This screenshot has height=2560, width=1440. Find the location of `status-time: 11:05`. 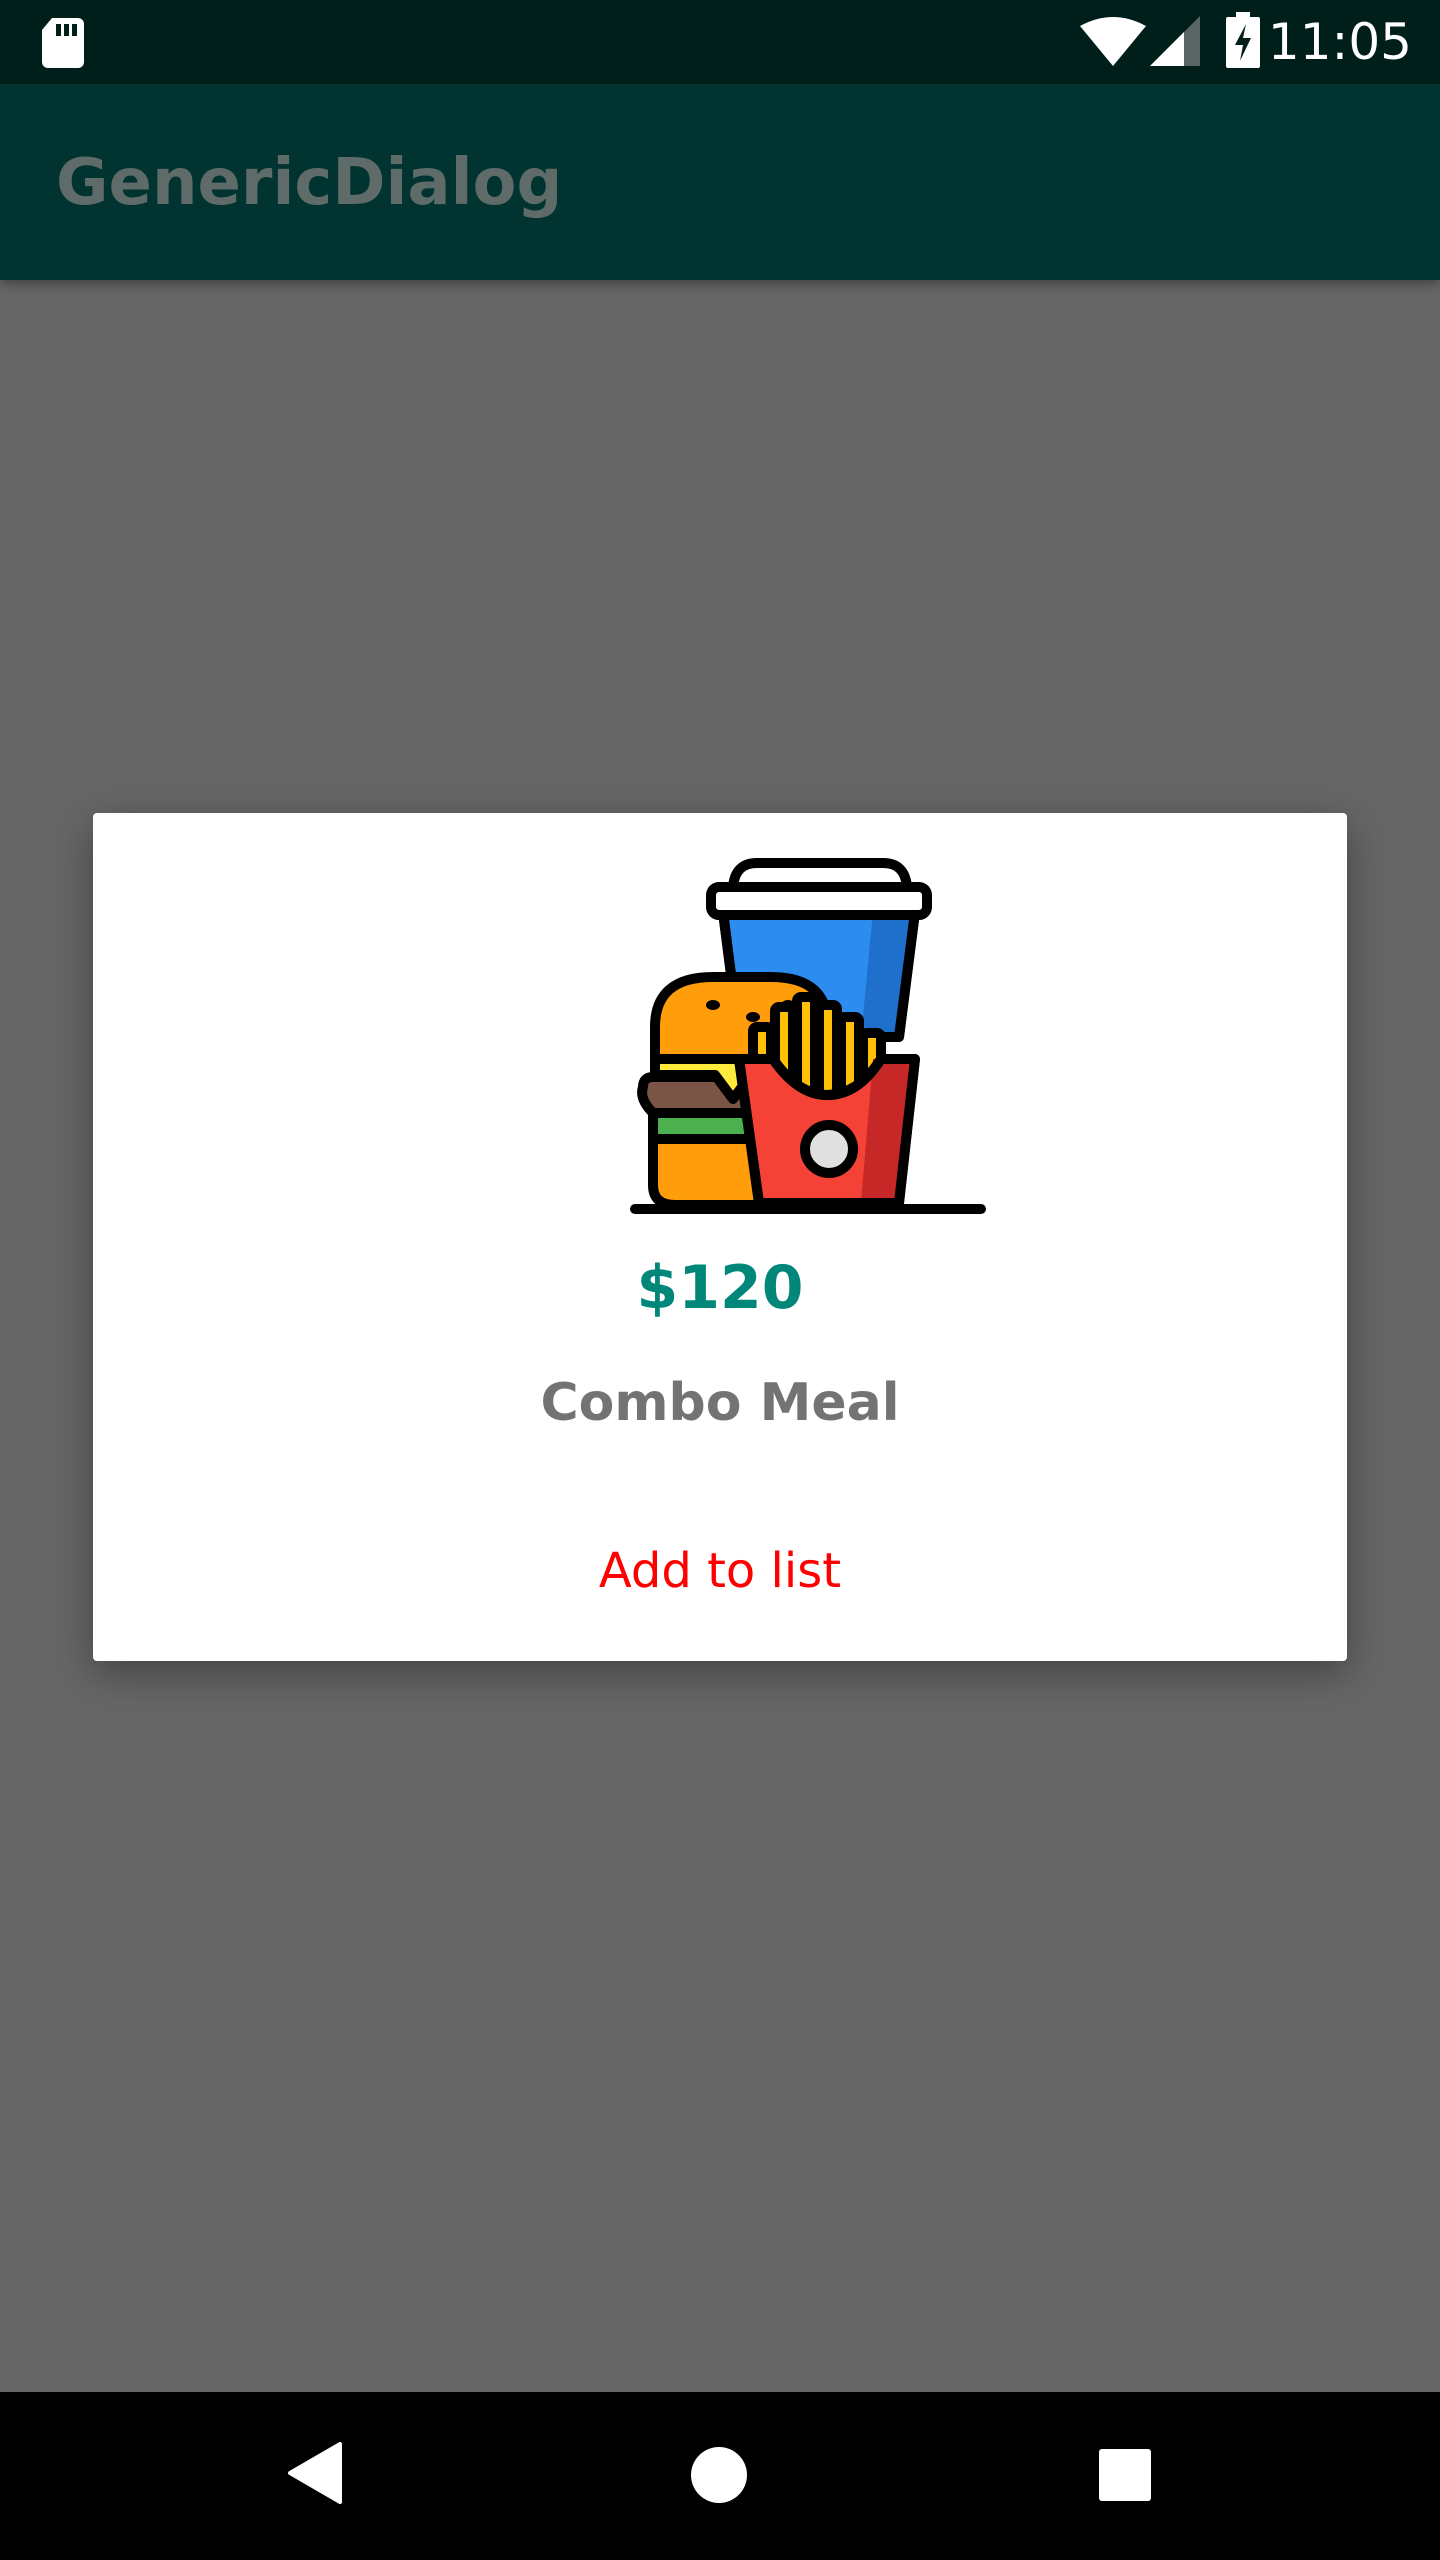

status-time: 11:05 is located at coordinates (1339, 42).